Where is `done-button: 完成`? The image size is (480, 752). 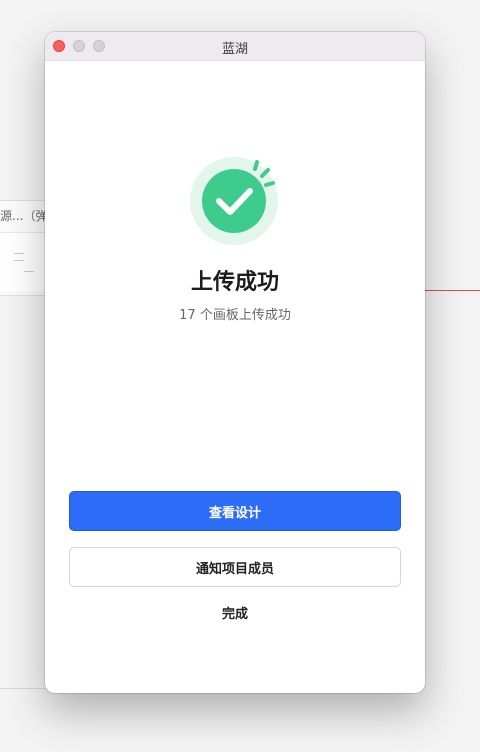
done-button: 完成 is located at coordinates (235, 612).